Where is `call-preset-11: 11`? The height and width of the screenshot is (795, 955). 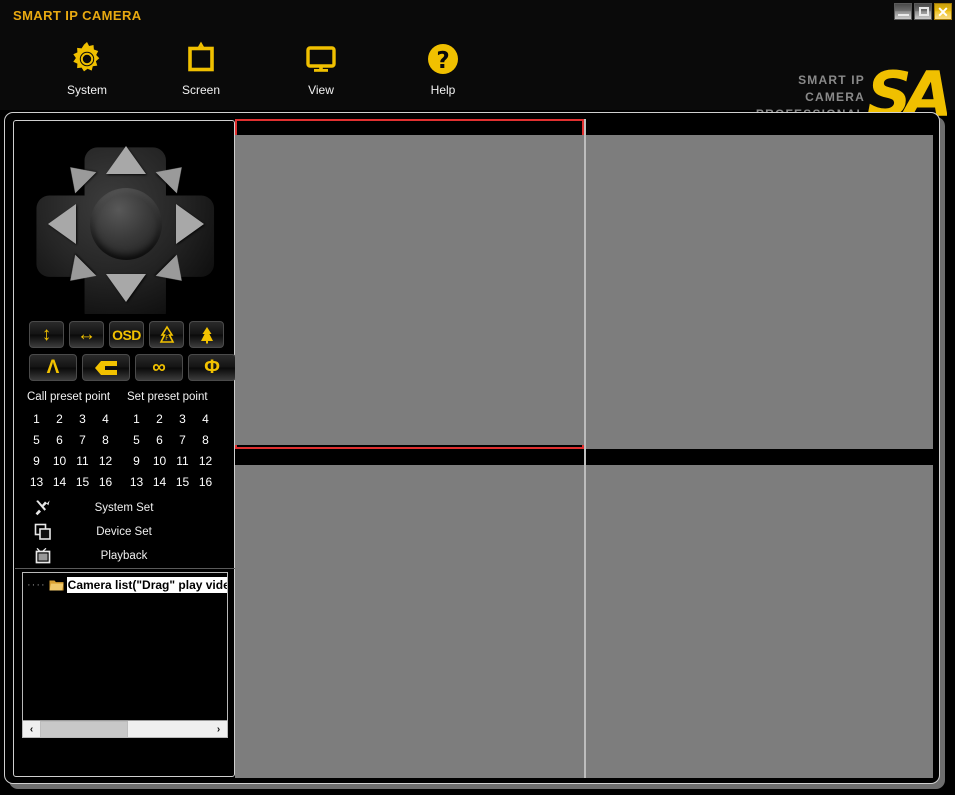
call-preset-11: 11 is located at coordinates (82, 461).